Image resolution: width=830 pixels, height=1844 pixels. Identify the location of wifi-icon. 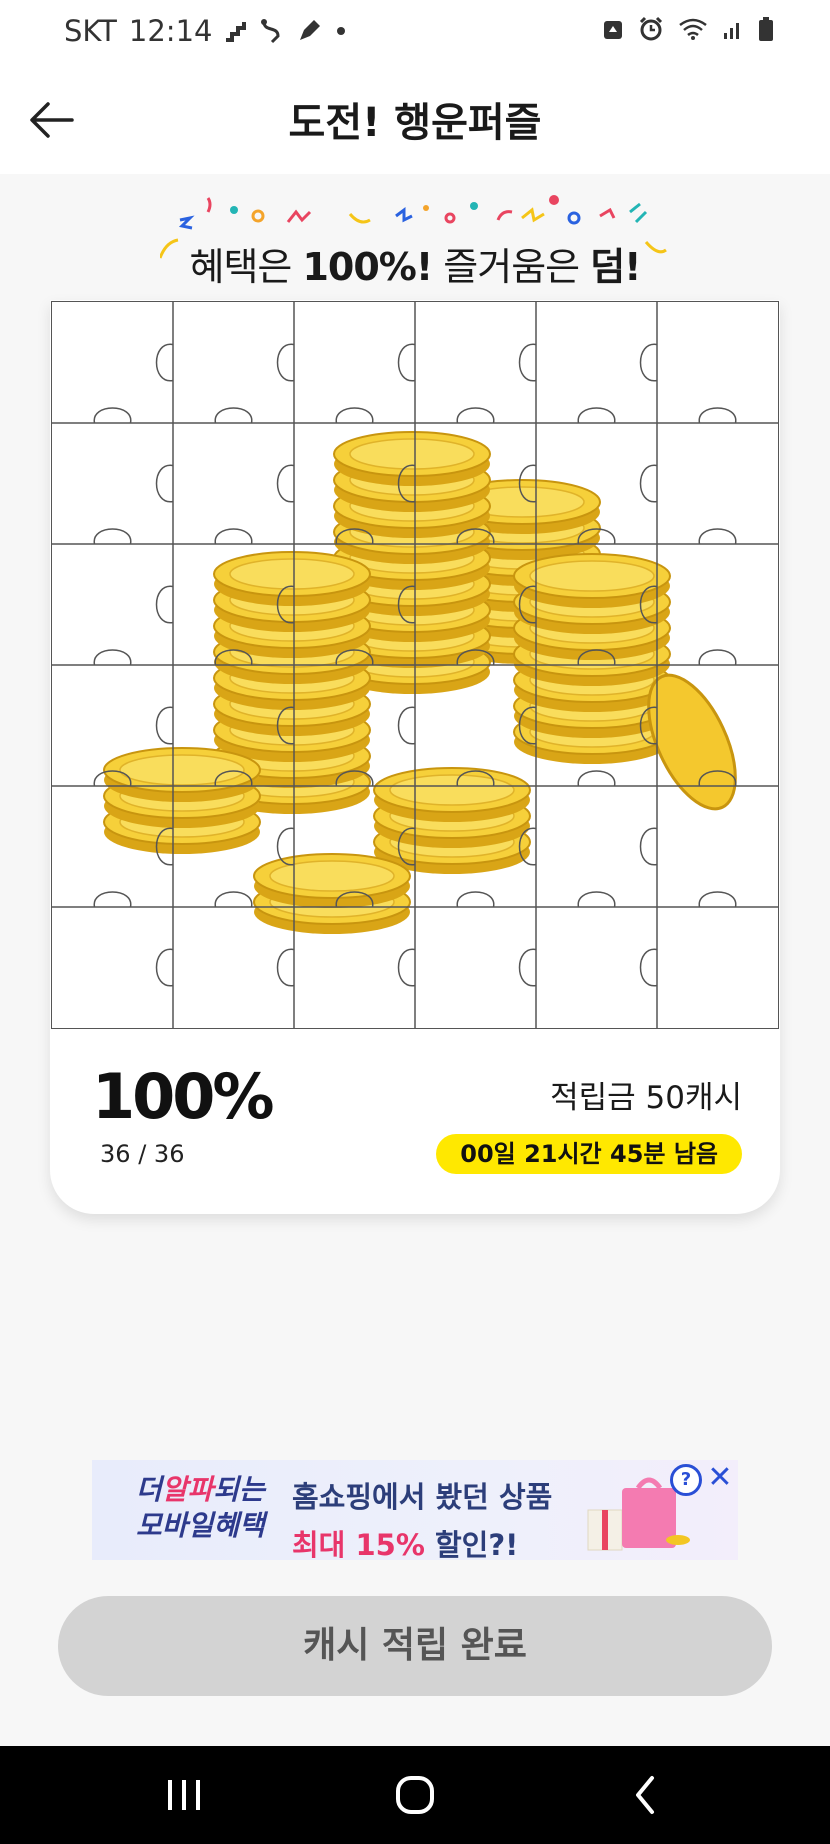
(693, 29).